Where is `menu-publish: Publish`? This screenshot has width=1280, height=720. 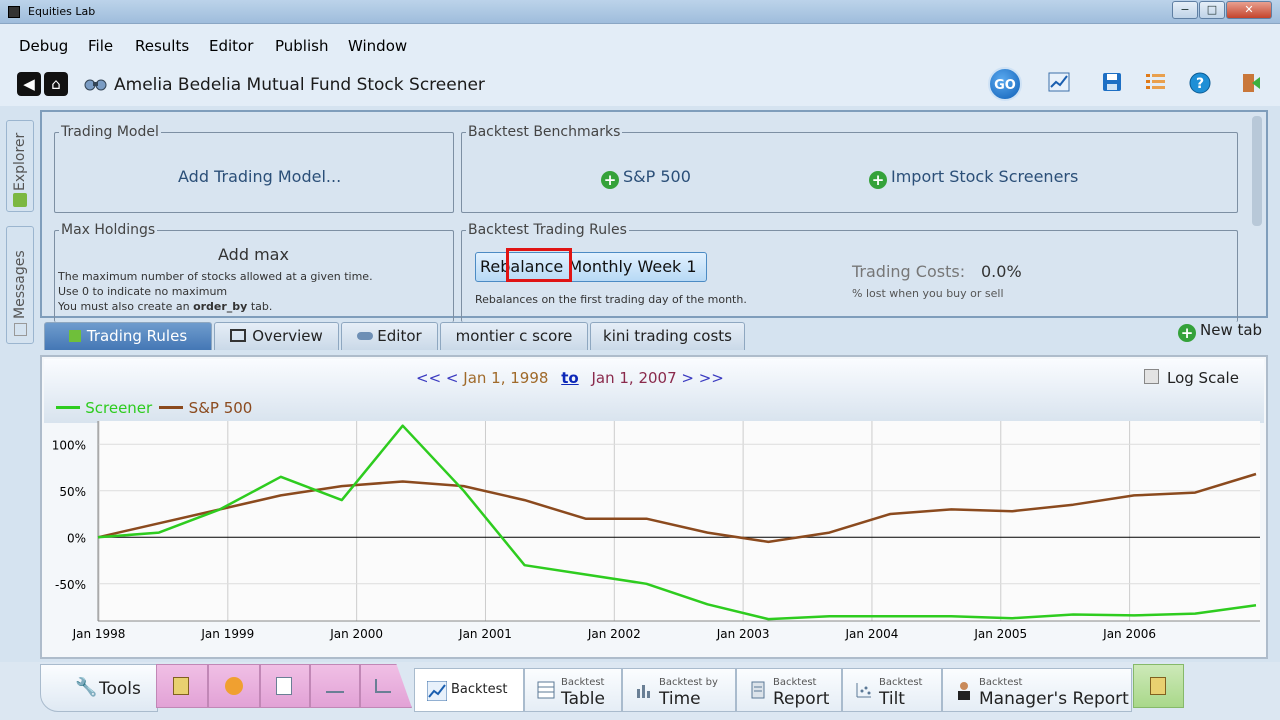 menu-publish: Publish is located at coordinates (301, 46).